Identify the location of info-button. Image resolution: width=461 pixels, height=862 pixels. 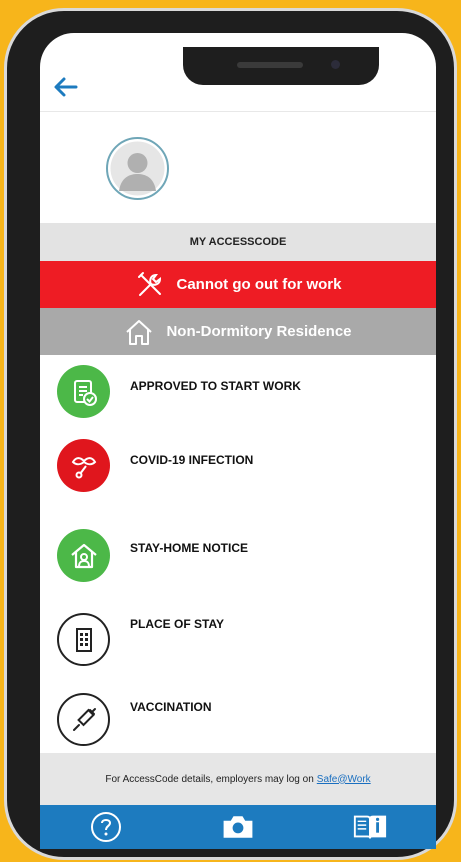
(370, 827).